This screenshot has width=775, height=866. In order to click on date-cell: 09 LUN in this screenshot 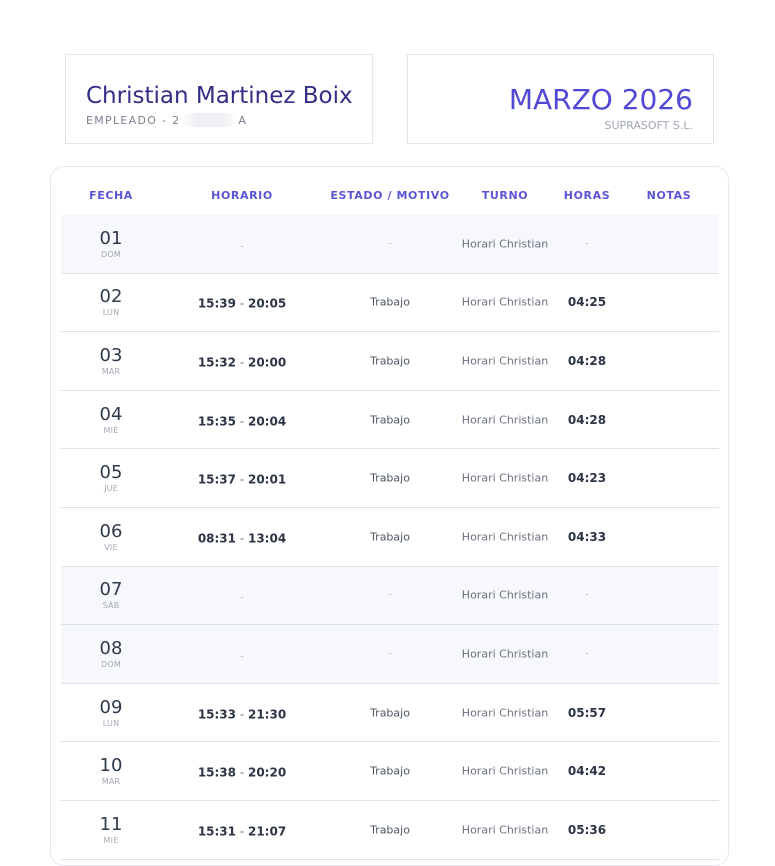, I will do `click(111, 712)`.